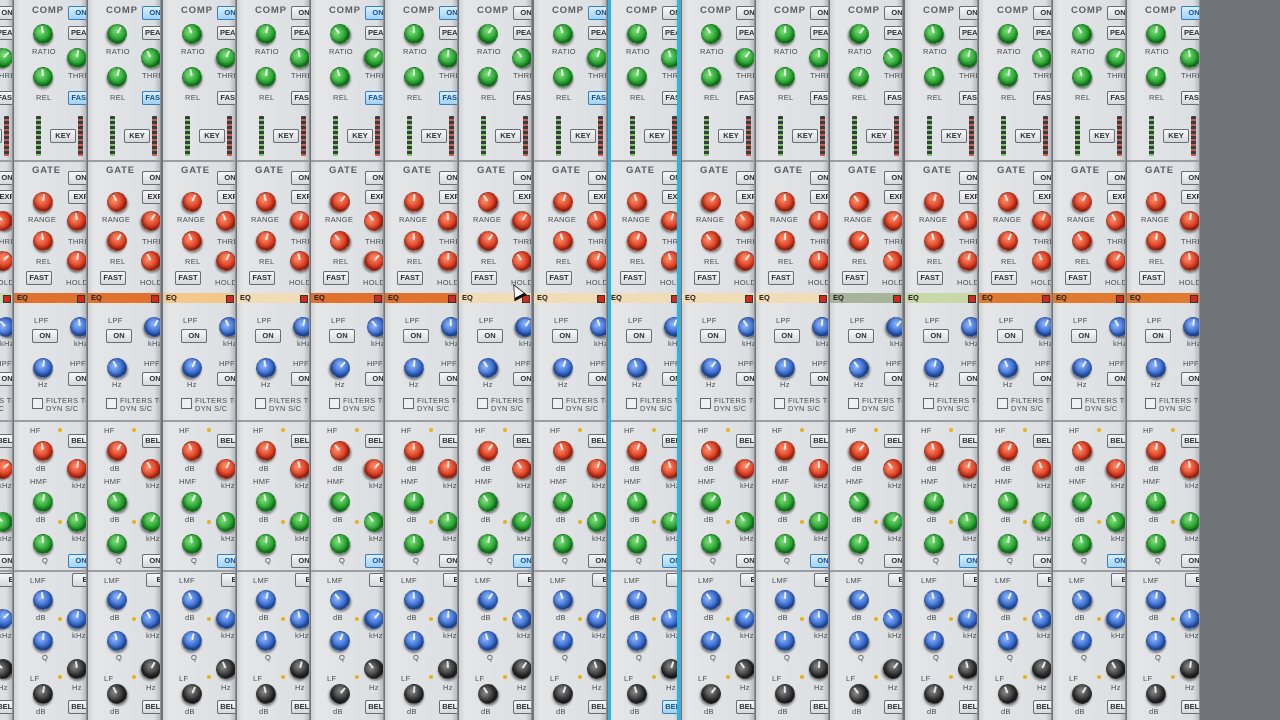  What do you see at coordinates (6, 197) in the screenshot?
I see `gate-expander-button: EXP` at bounding box center [6, 197].